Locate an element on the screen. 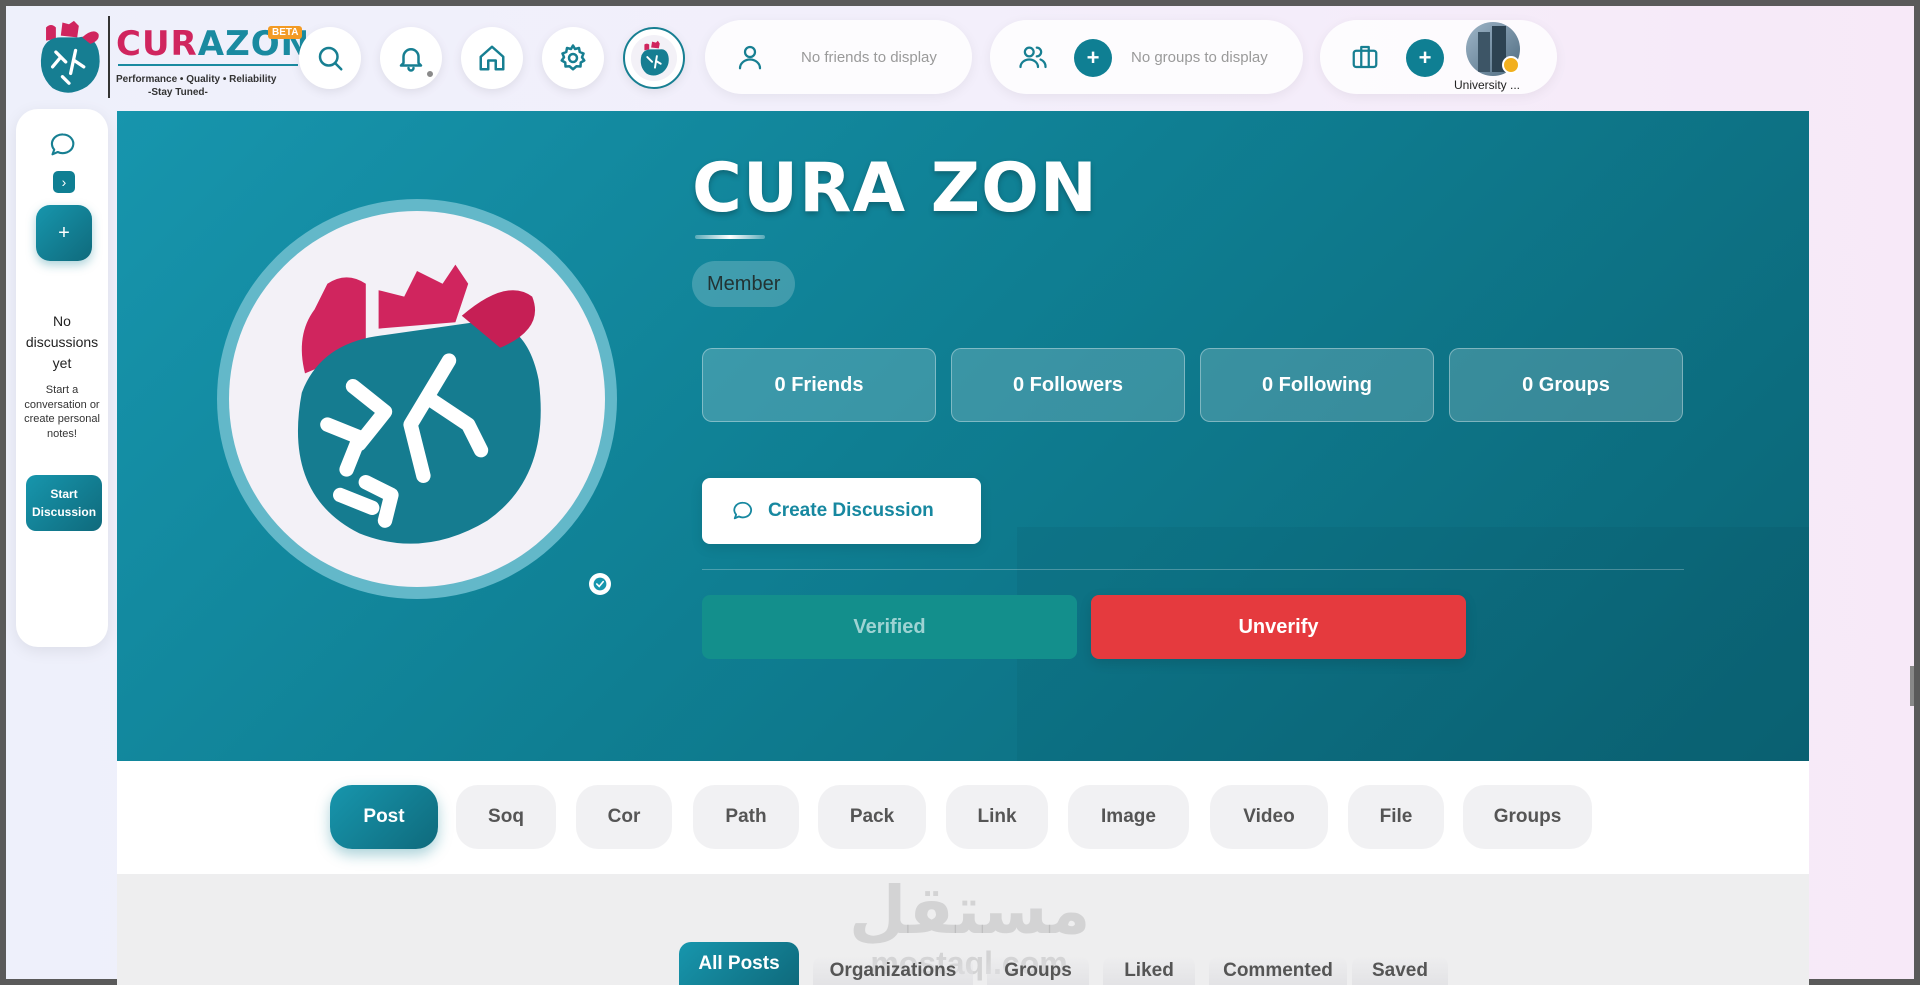 The height and width of the screenshot is (985, 1920). groups-pill: + No groups to display is located at coordinates (1146, 57).